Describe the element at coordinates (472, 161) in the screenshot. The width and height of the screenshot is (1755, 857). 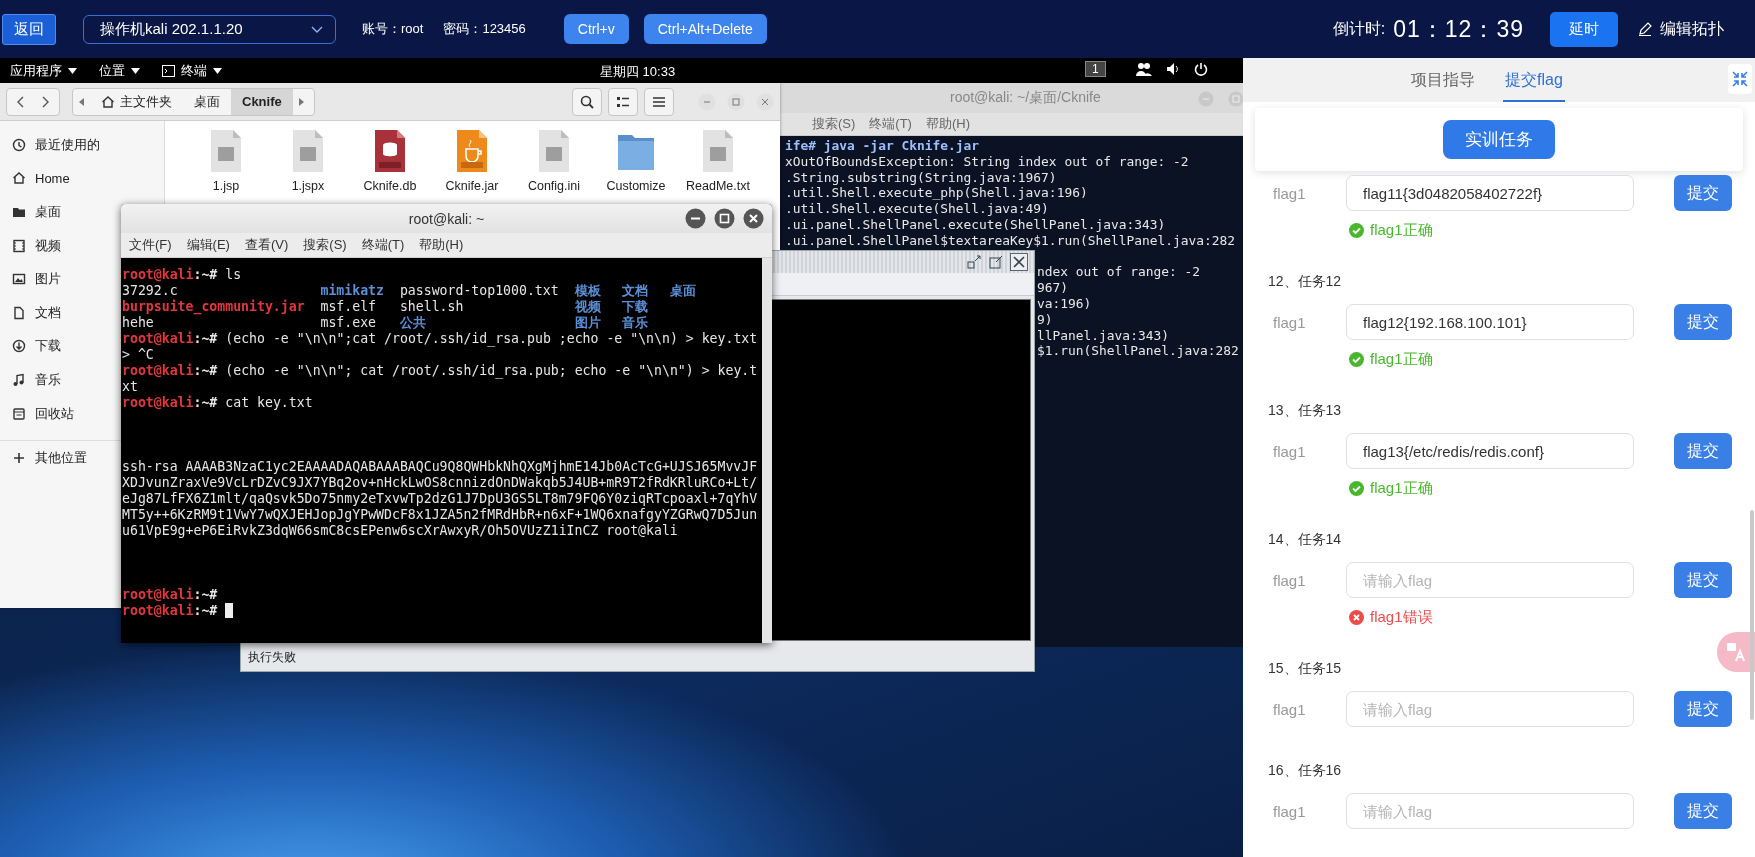
I see `file-item: Cknife.jar` at that location.